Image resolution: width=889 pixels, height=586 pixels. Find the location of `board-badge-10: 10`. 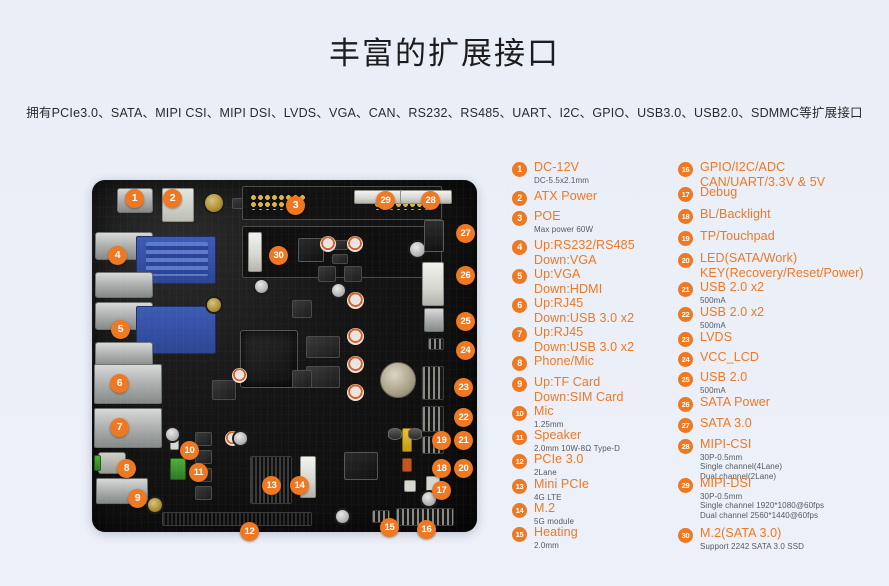

board-badge-10: 10 is located at coordinates (189, 450).